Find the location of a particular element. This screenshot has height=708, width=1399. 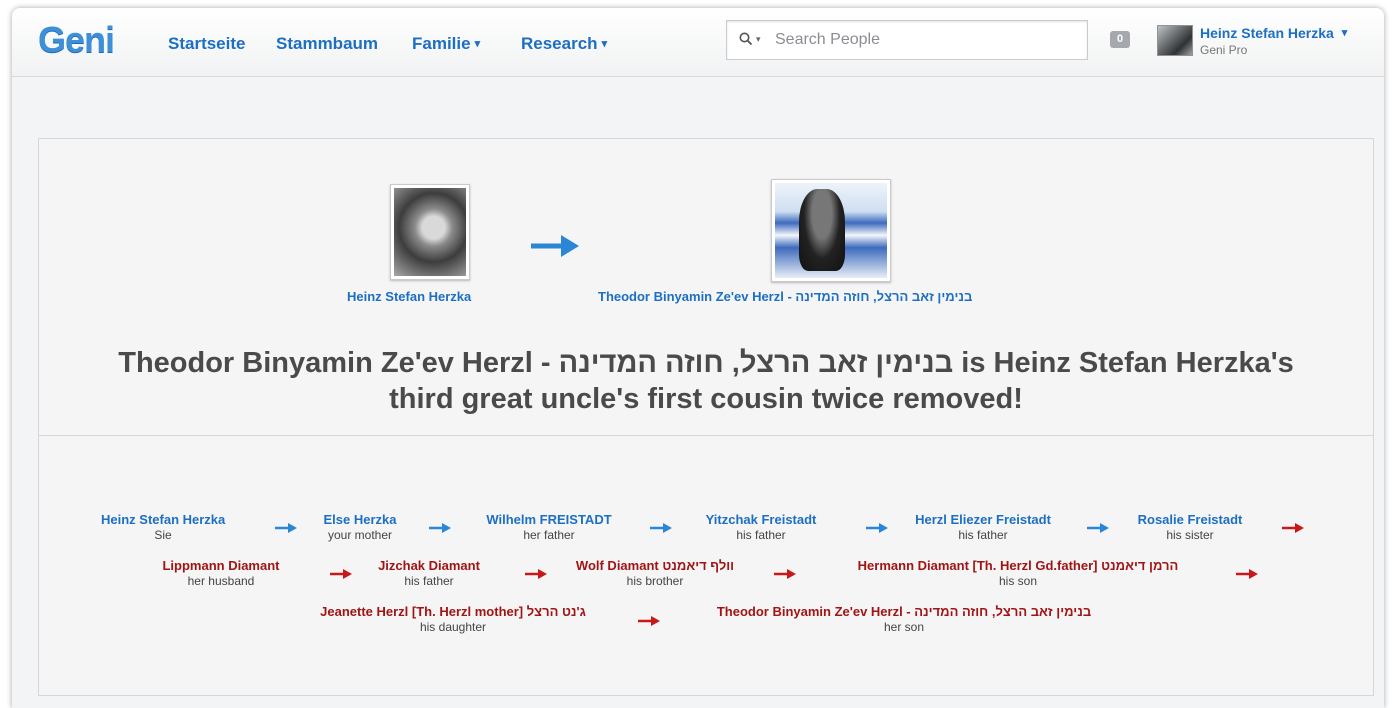

geni-logo: Geni is located at coordinates (76, 40).